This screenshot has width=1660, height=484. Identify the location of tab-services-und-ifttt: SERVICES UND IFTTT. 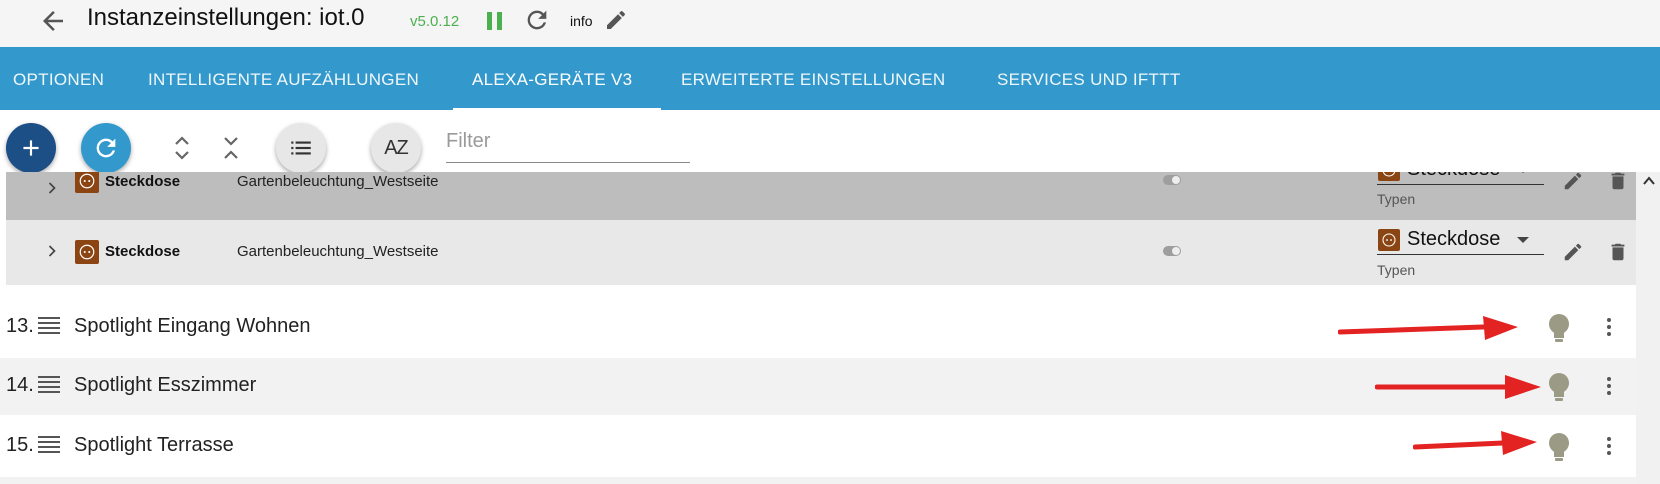
(1089, 78).